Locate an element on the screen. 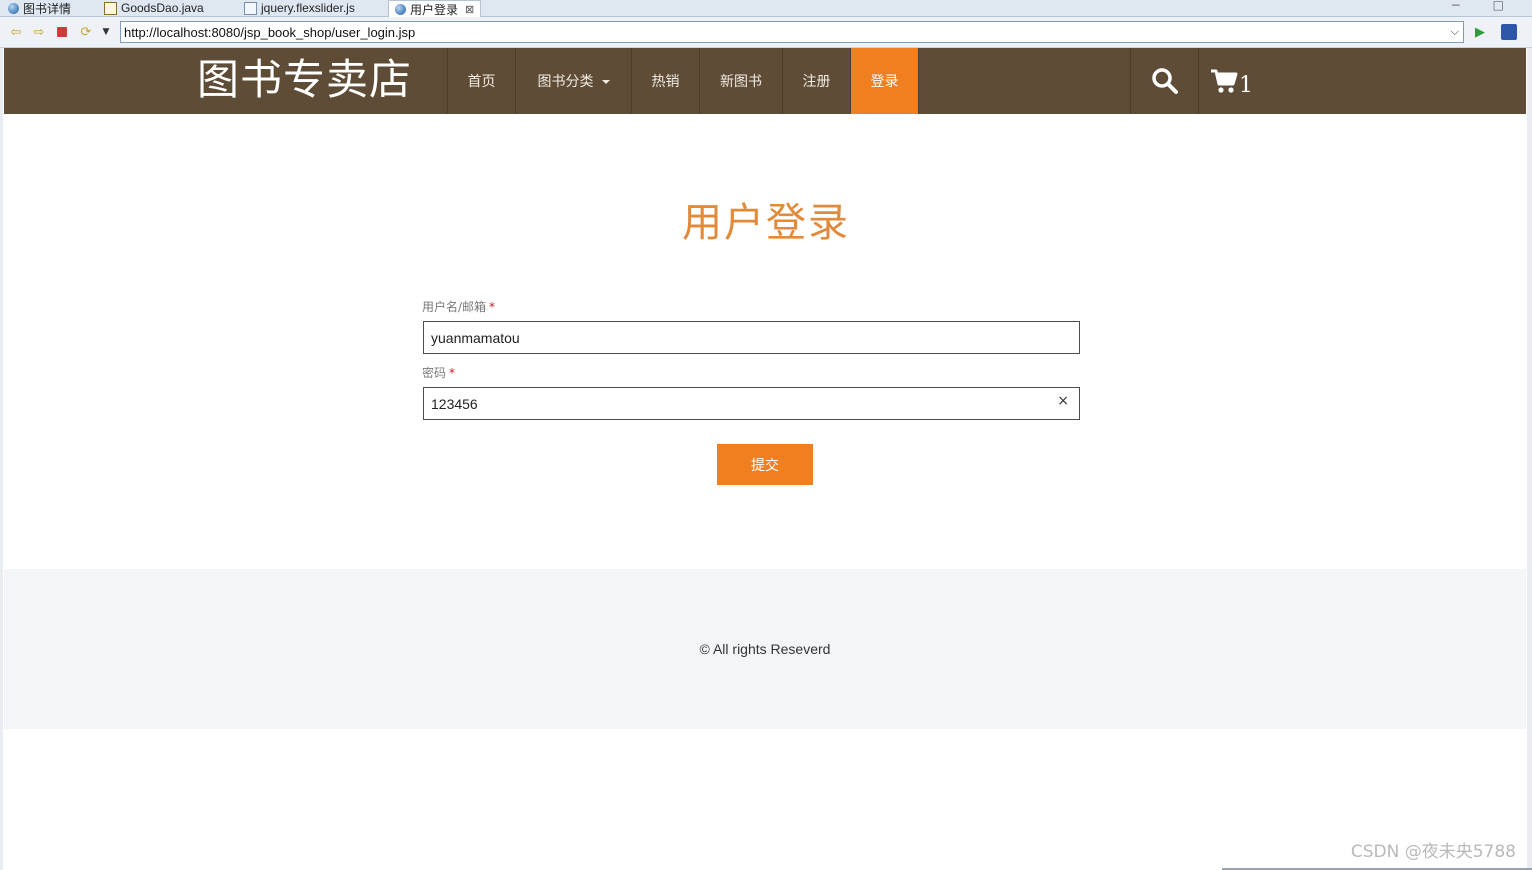 The width and height of the screenshot is (1532, 870). site-brand: 图书专卖店 is located at coordinates (304, 80).